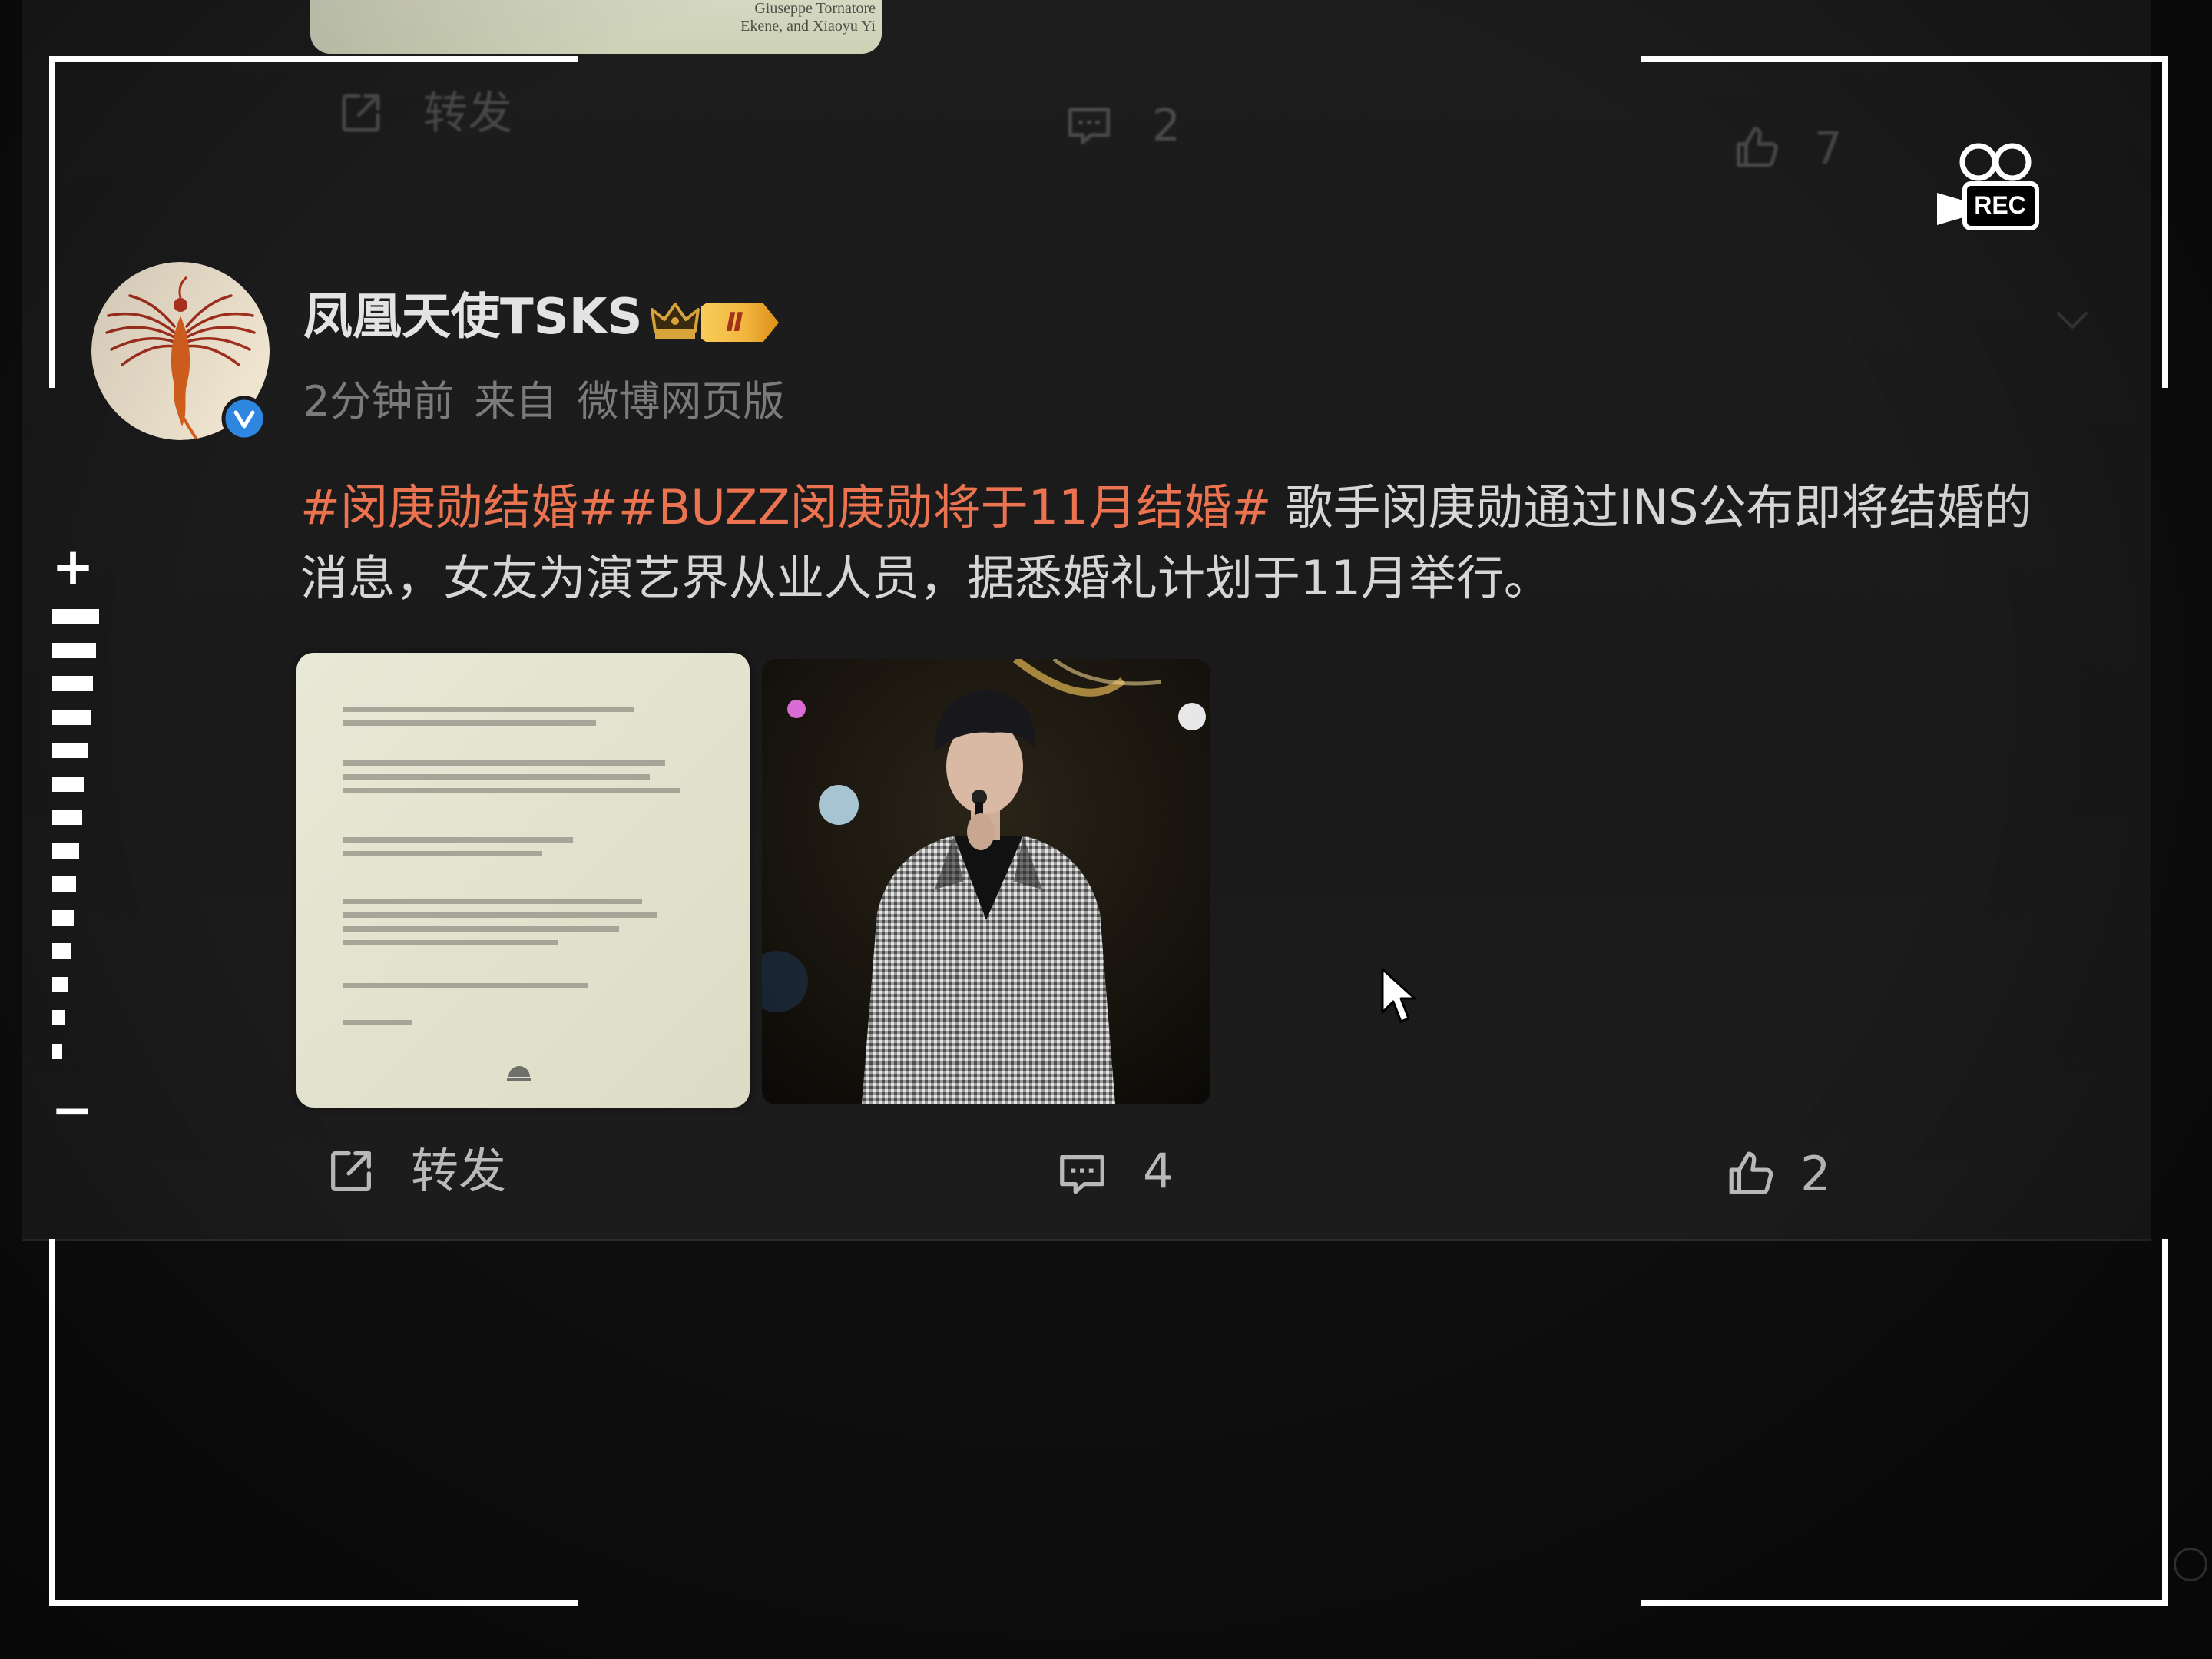  I want to click on rec-label: REC, so click(2000, 205).